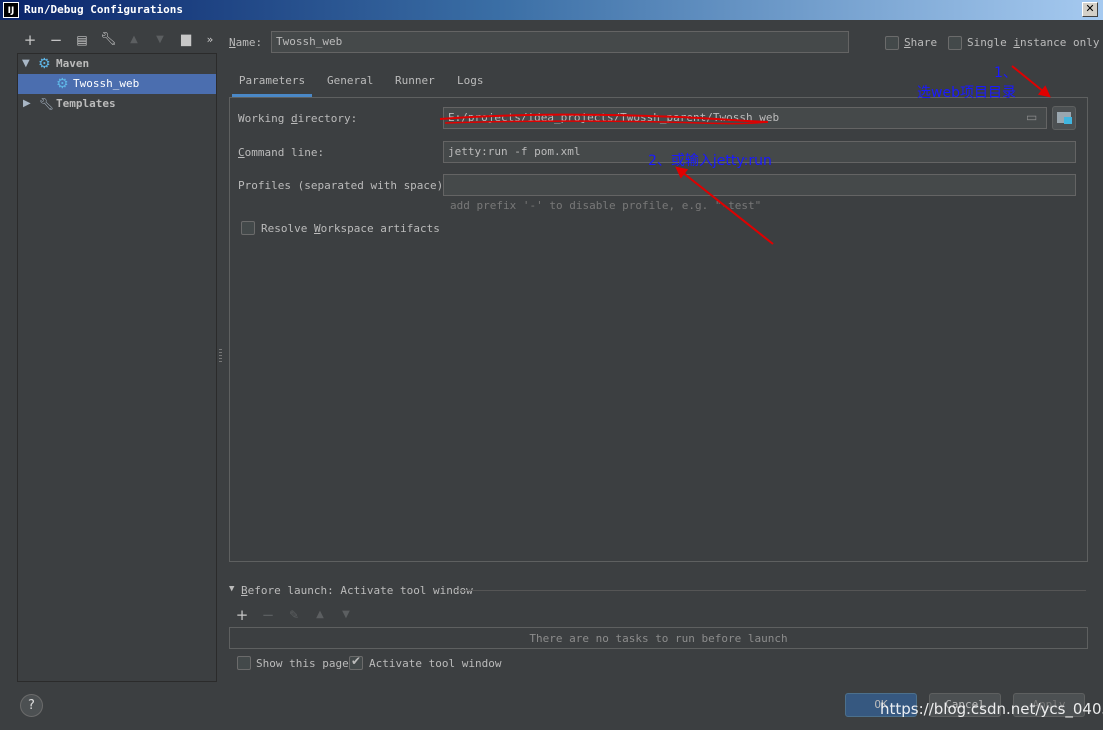 This screenshot has width=1103, height=730. What do you see at coordinates (231, 589) in the screenshot?
I see `before-launch-toggle-icon: ▼` at bounding box center [231, 589].